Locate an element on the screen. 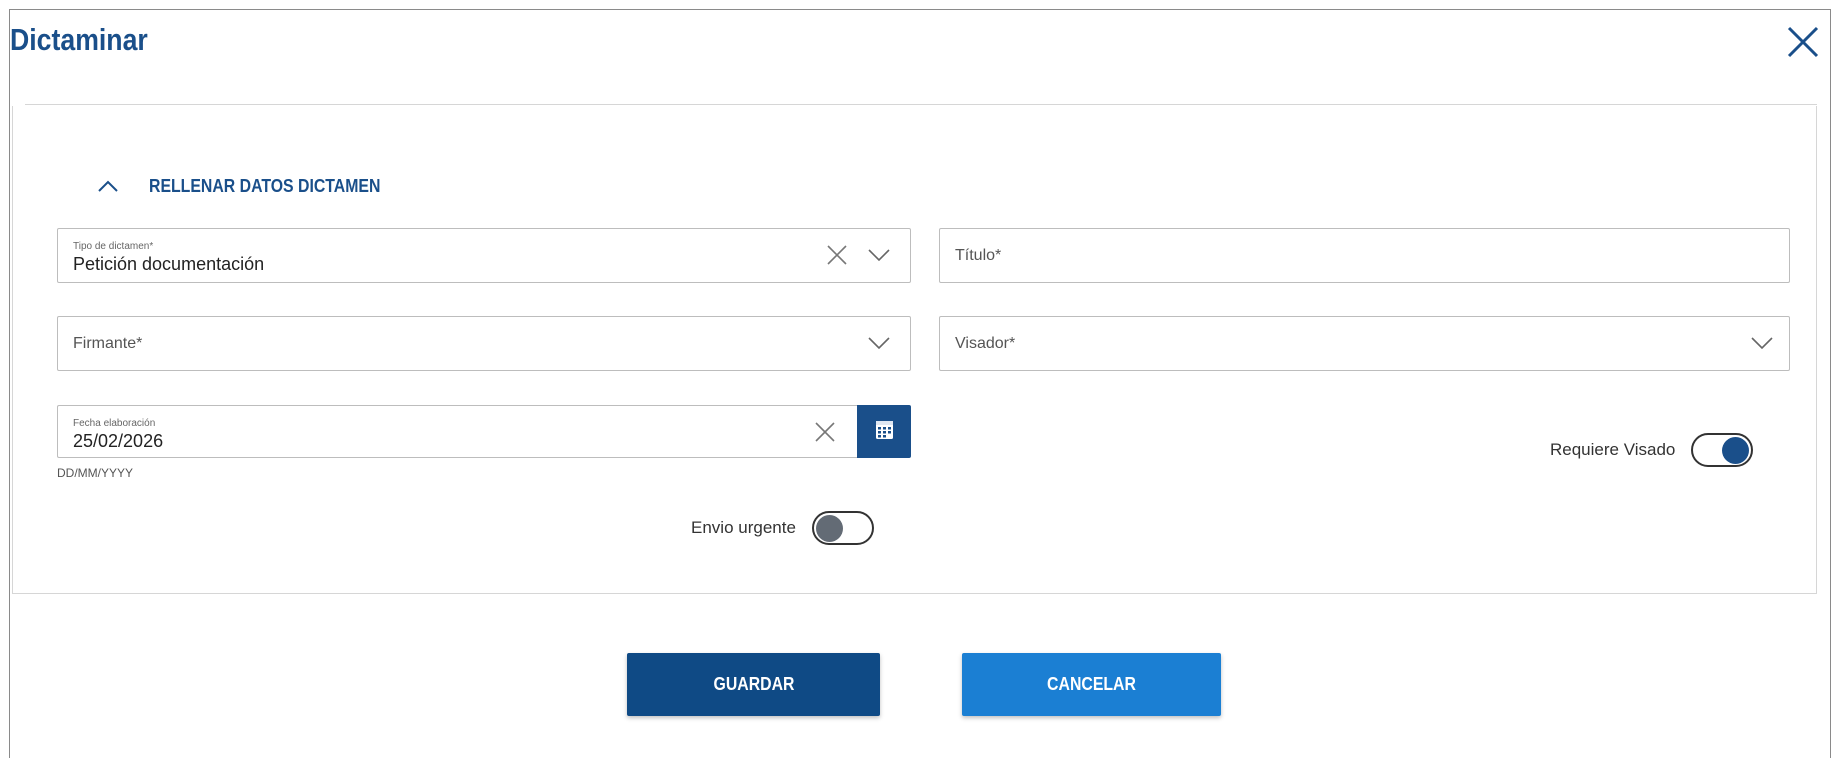  envio-urgente-row: Envio urgente is located at coordinates (782, 528).